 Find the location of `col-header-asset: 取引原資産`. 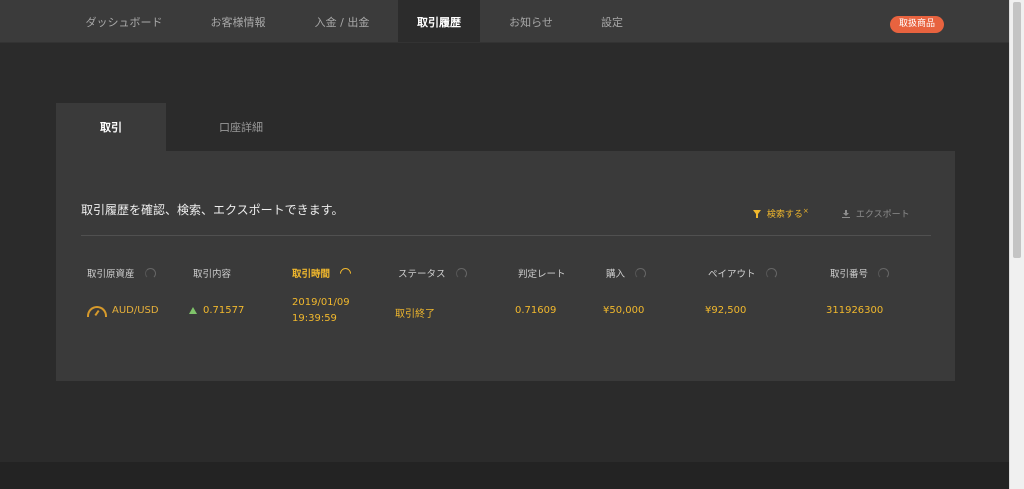

col-header-asset: 取引原資産 is located at coordinates (121, 273).